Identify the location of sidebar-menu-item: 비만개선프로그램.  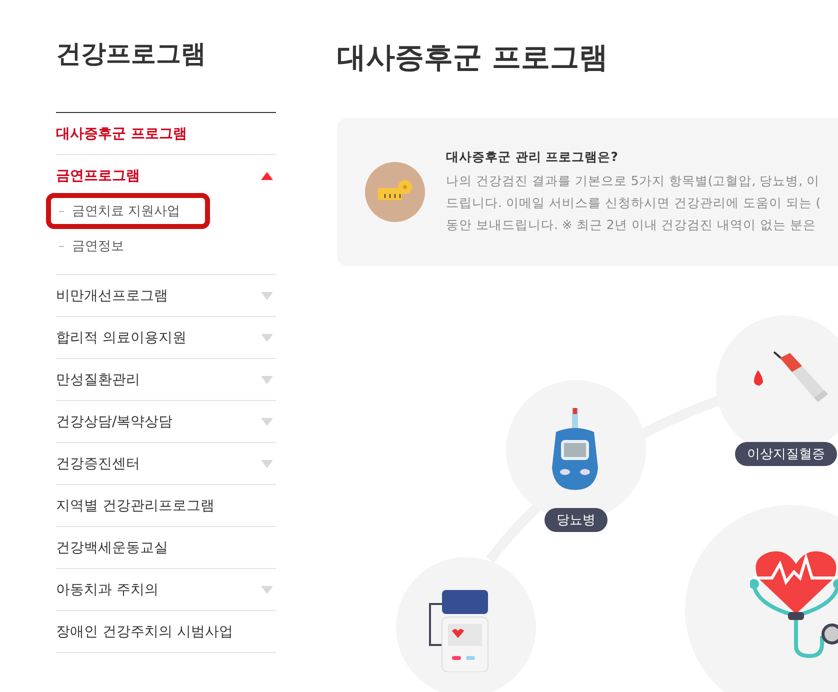
(166, 295).